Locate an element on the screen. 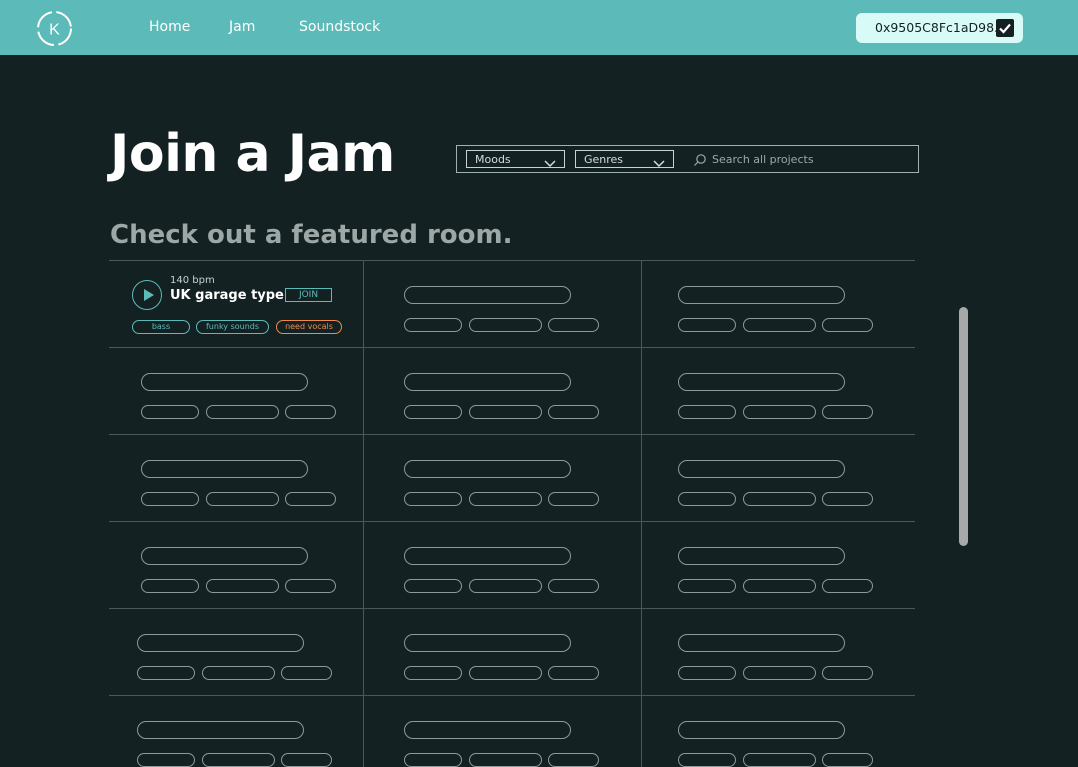 The width and height of the screenshot is (1078, 767). genres-dropdown-label: Genres is located at coordinates (604, 159).